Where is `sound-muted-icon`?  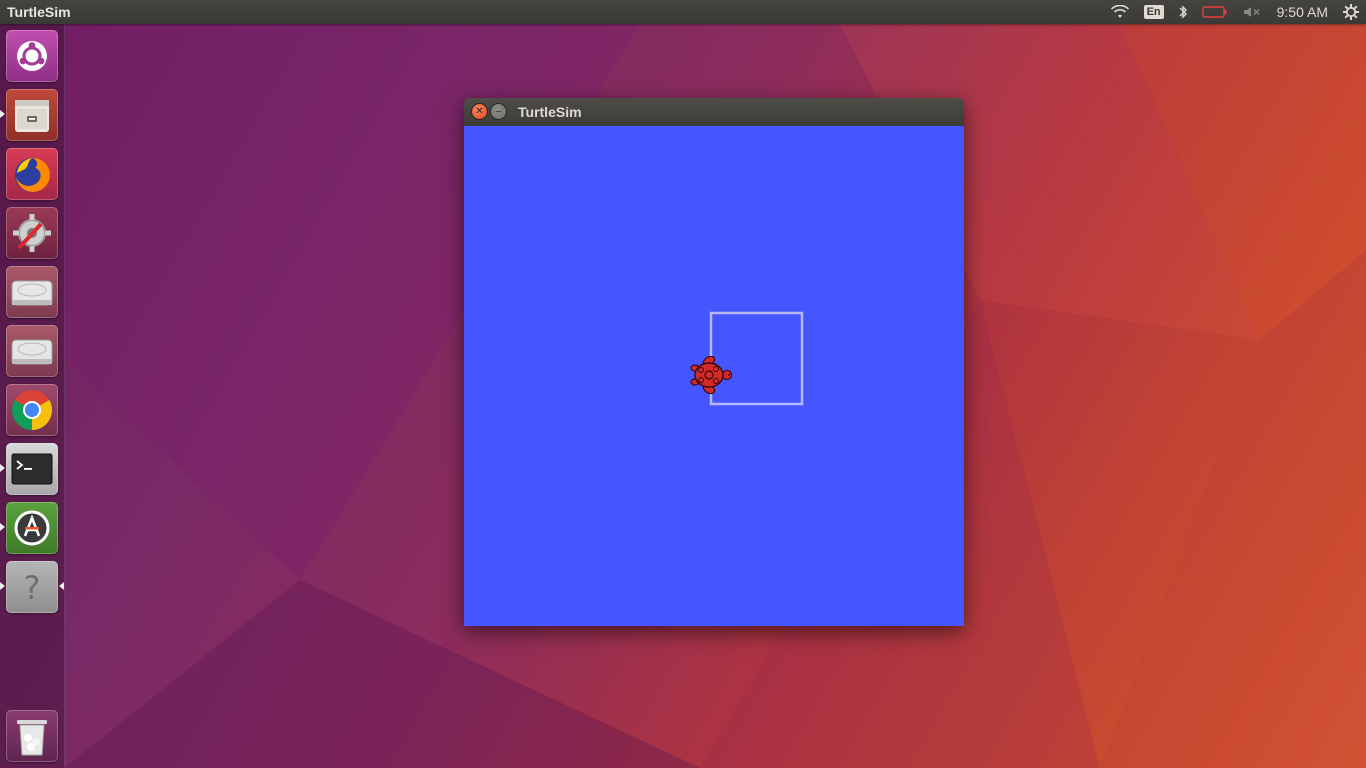
sound-muted-icon is located at coordinates (1252, 12).